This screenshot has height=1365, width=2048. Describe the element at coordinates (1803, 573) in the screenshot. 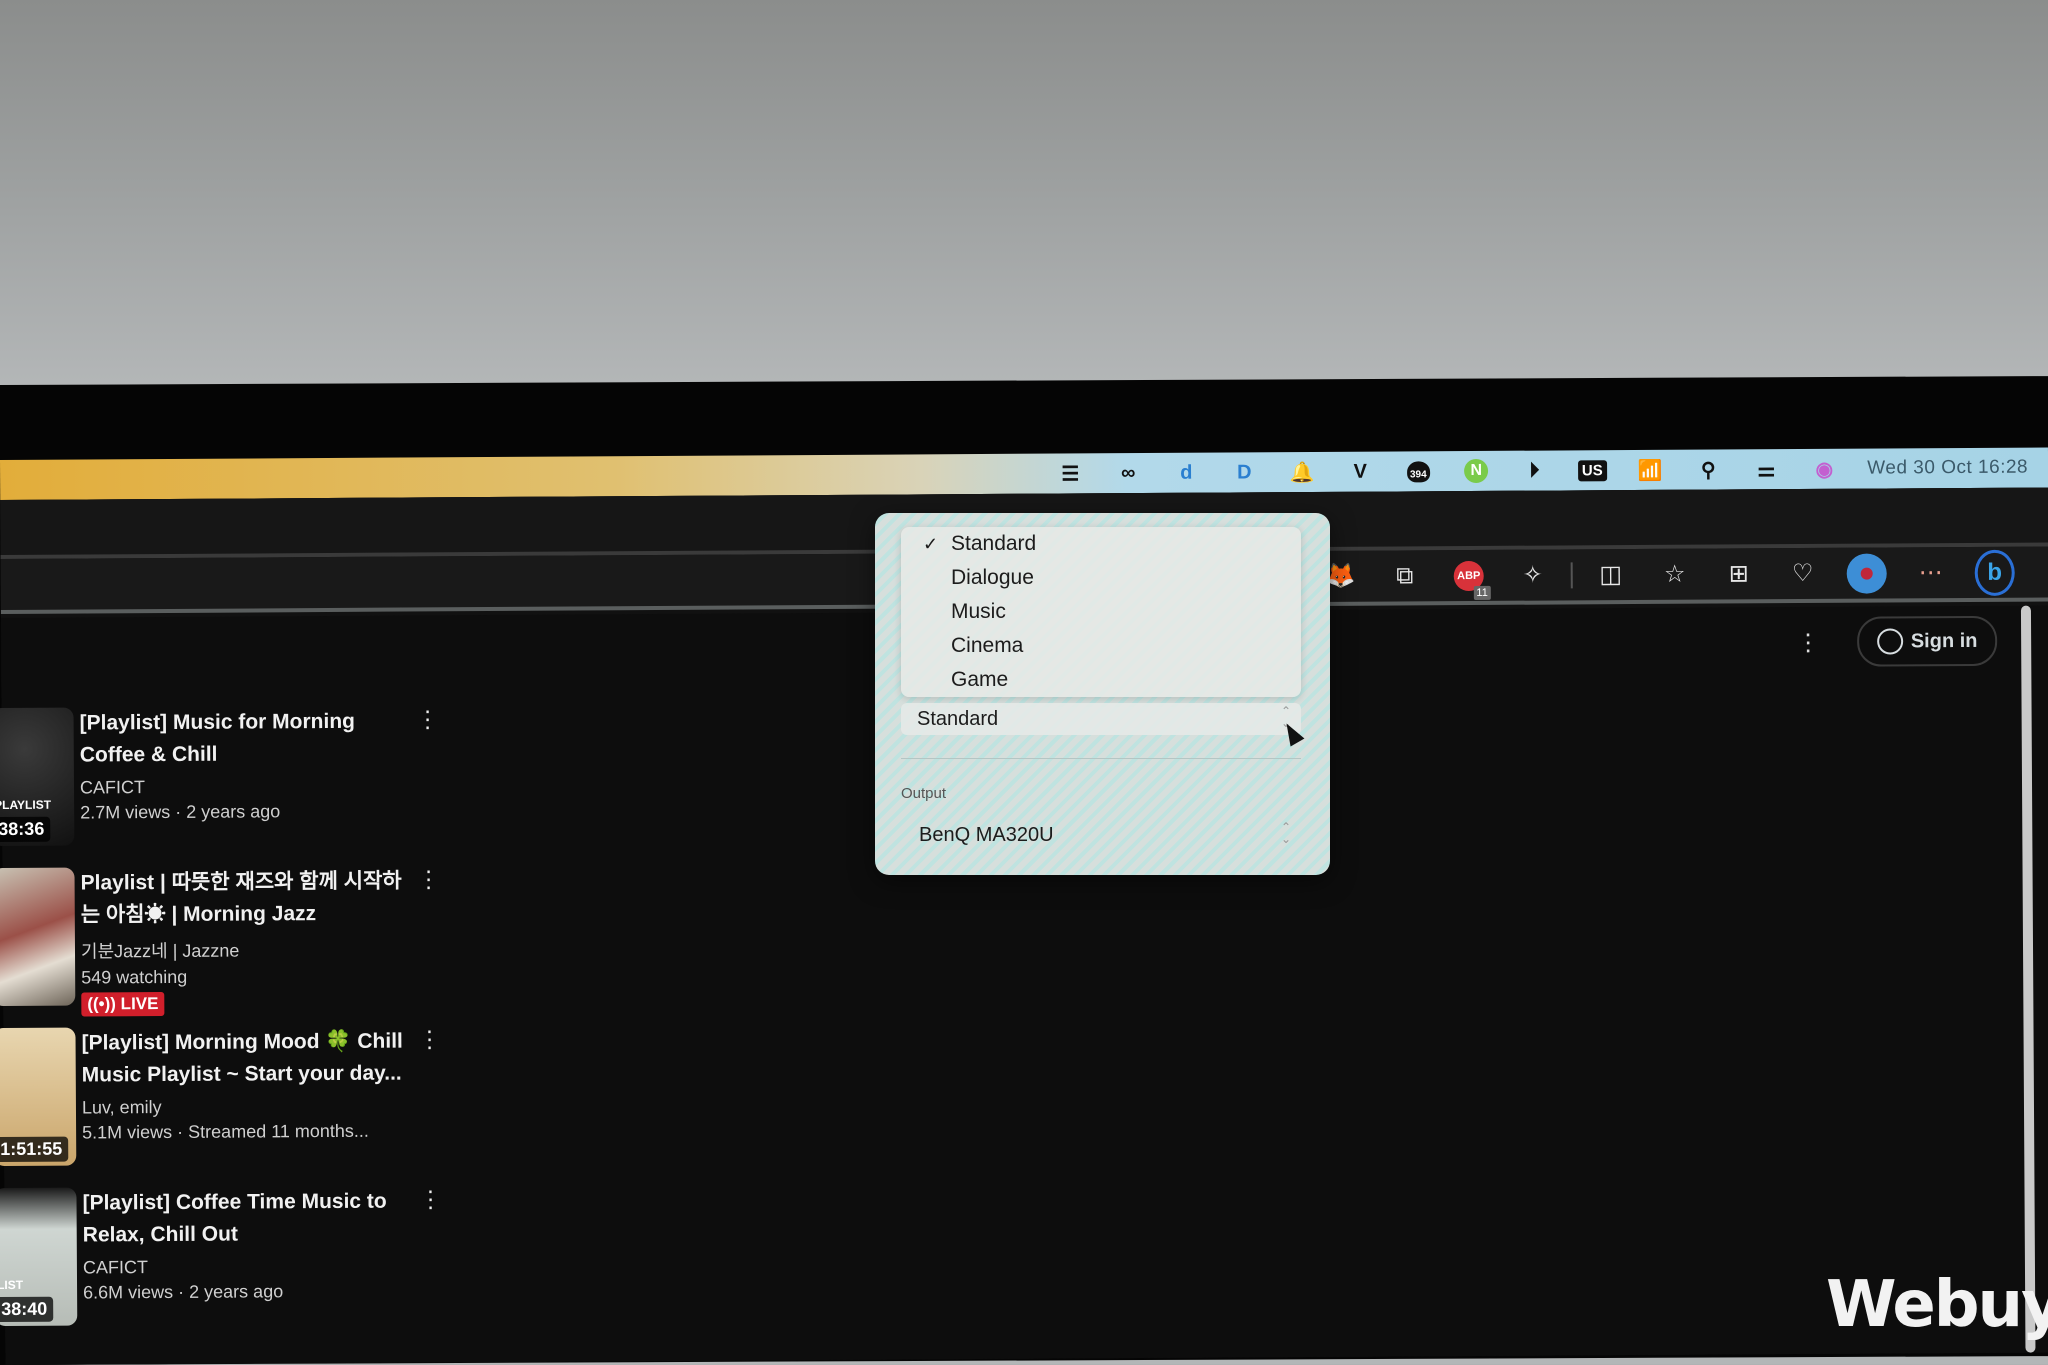

I see `health-icon: ♡` at that location.